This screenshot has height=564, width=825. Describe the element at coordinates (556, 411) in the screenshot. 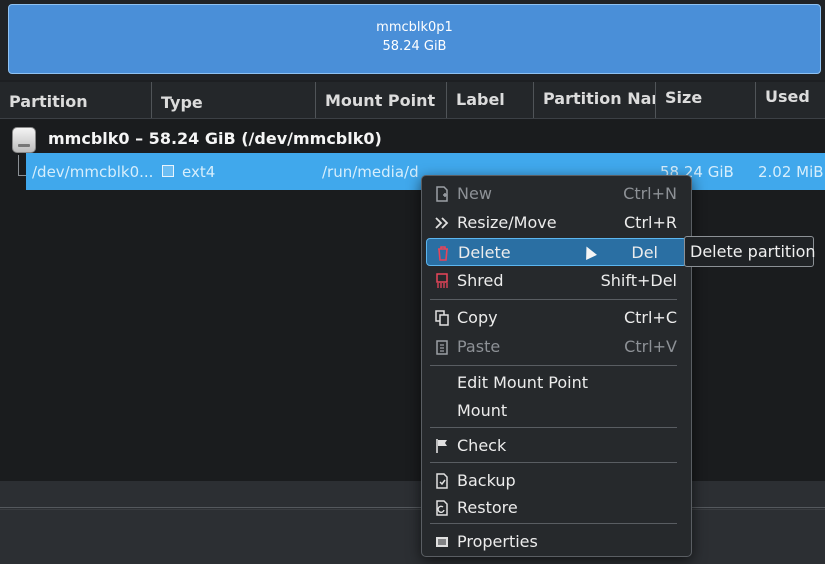

I see `menu-item-mount: Mount` at that location.